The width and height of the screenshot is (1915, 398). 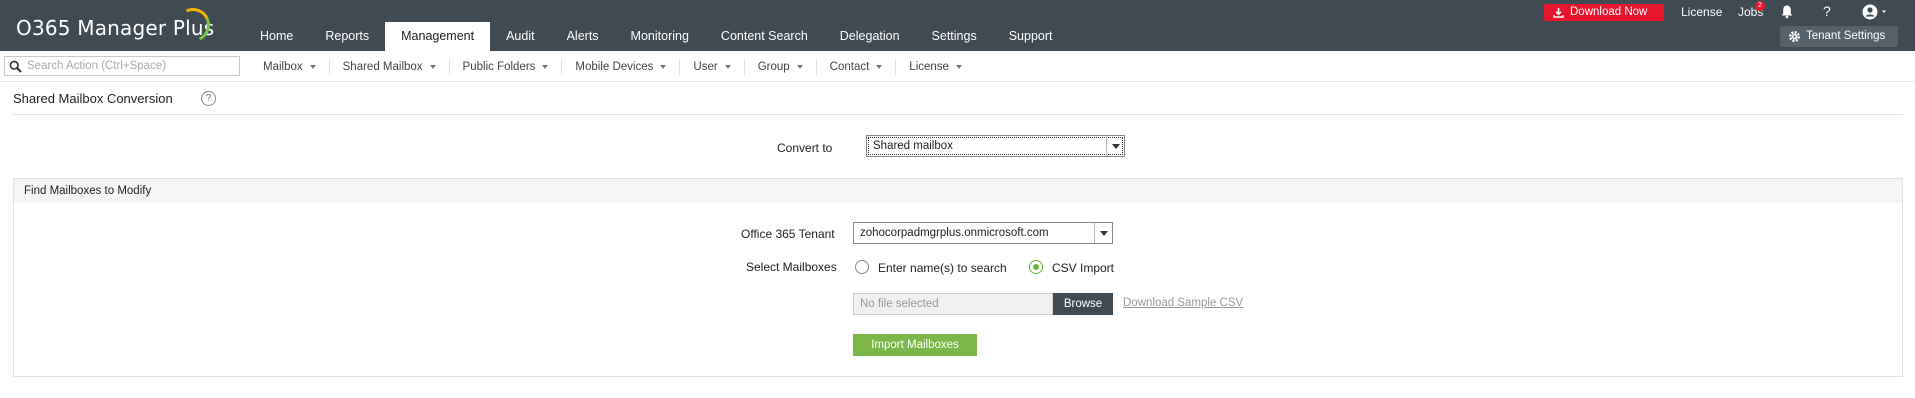 I want to click on user-avatar-icon, so click(x=1876, y=12).